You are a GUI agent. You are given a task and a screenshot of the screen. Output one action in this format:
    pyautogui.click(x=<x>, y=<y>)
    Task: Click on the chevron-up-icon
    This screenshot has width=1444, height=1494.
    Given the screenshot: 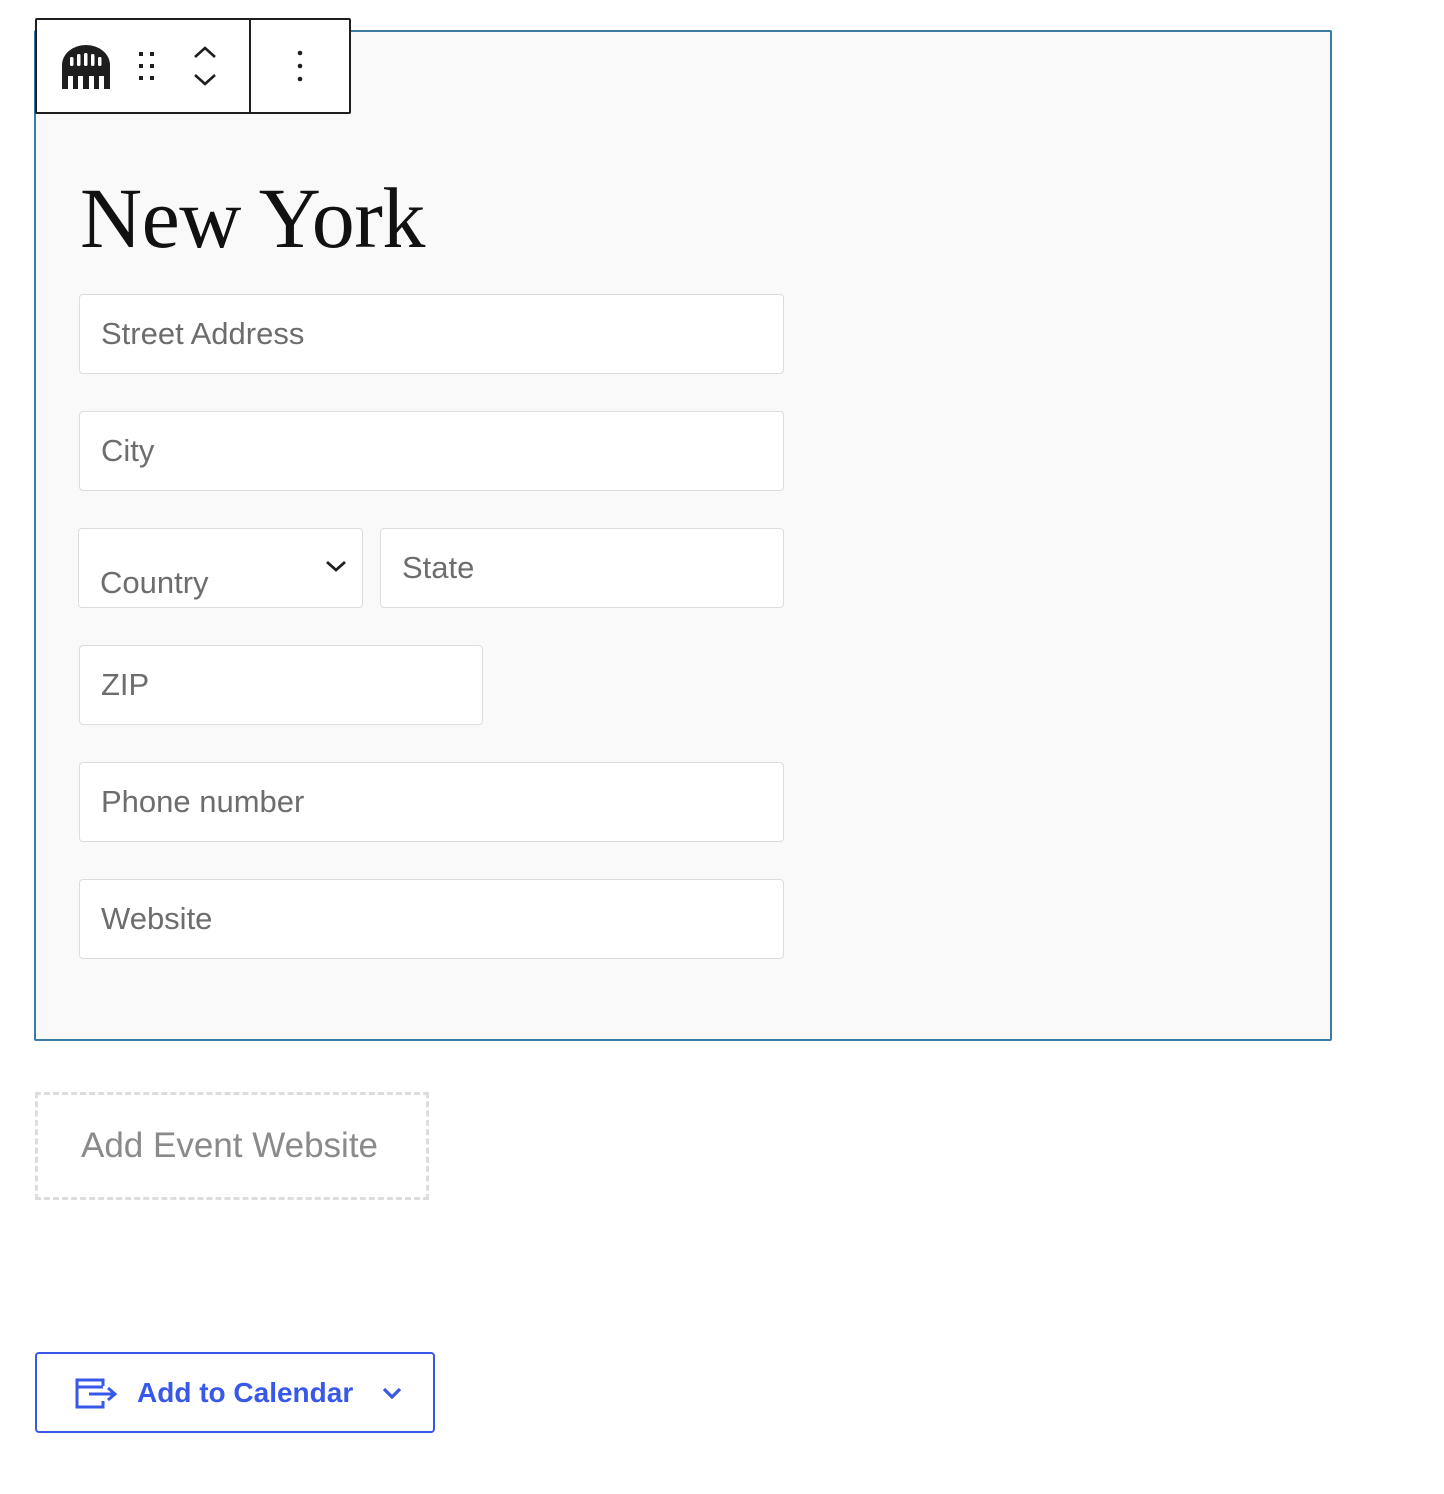 What is the action you would take?
    pyautogui.click(x=205, y=52)
    